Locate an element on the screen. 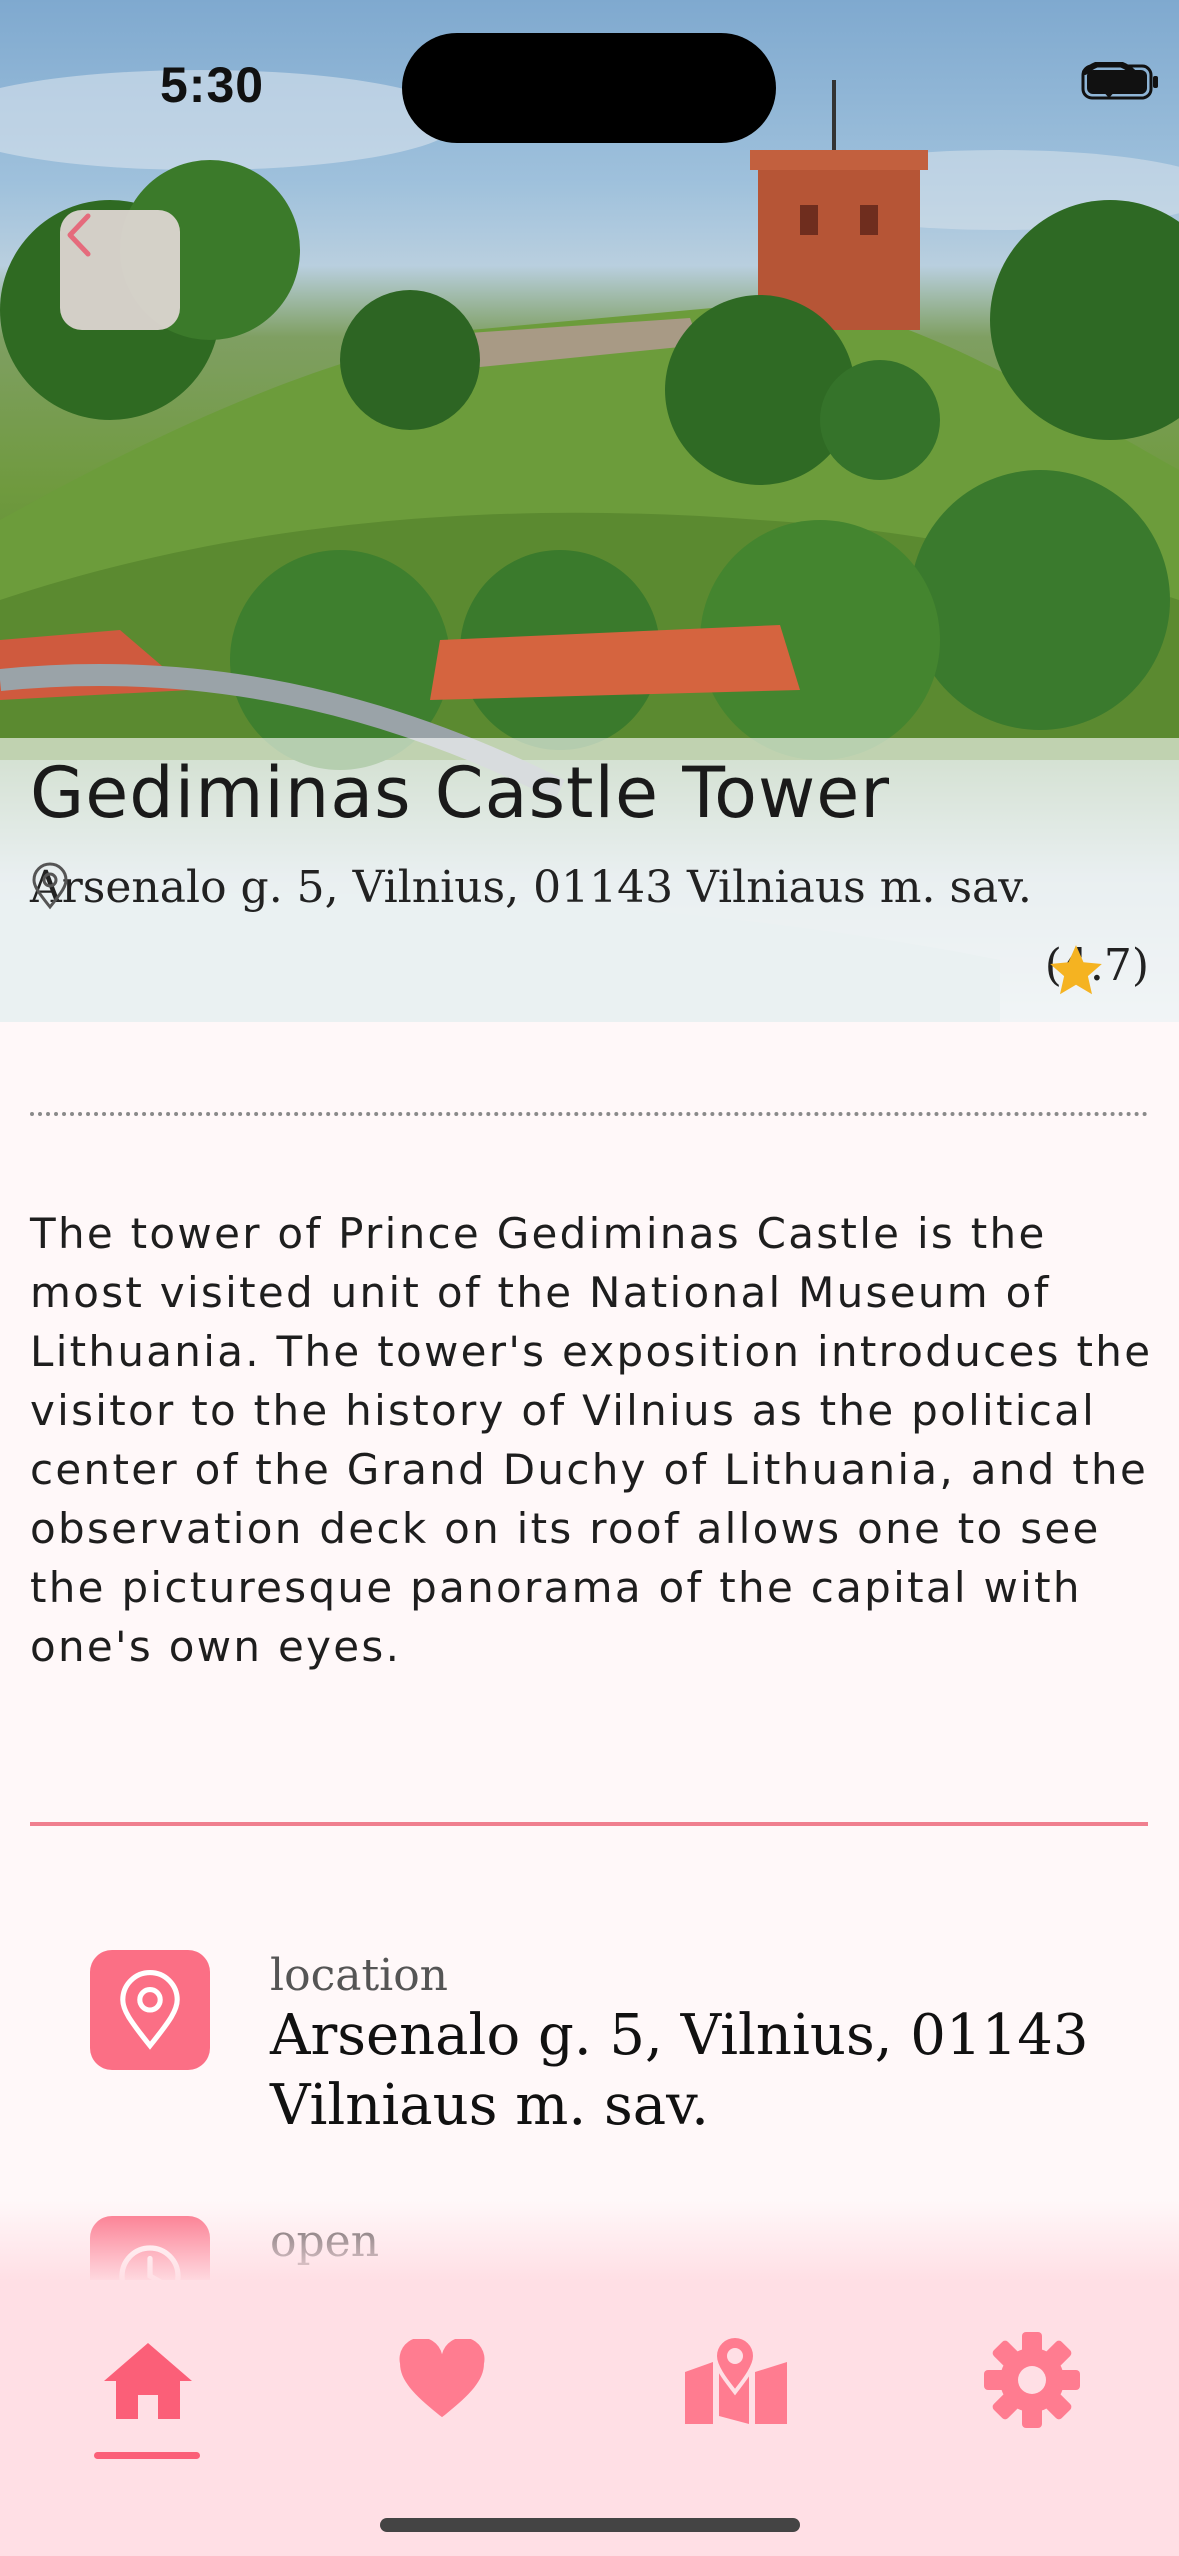  rating: (4.7) is located at coordinates (1097, 967).